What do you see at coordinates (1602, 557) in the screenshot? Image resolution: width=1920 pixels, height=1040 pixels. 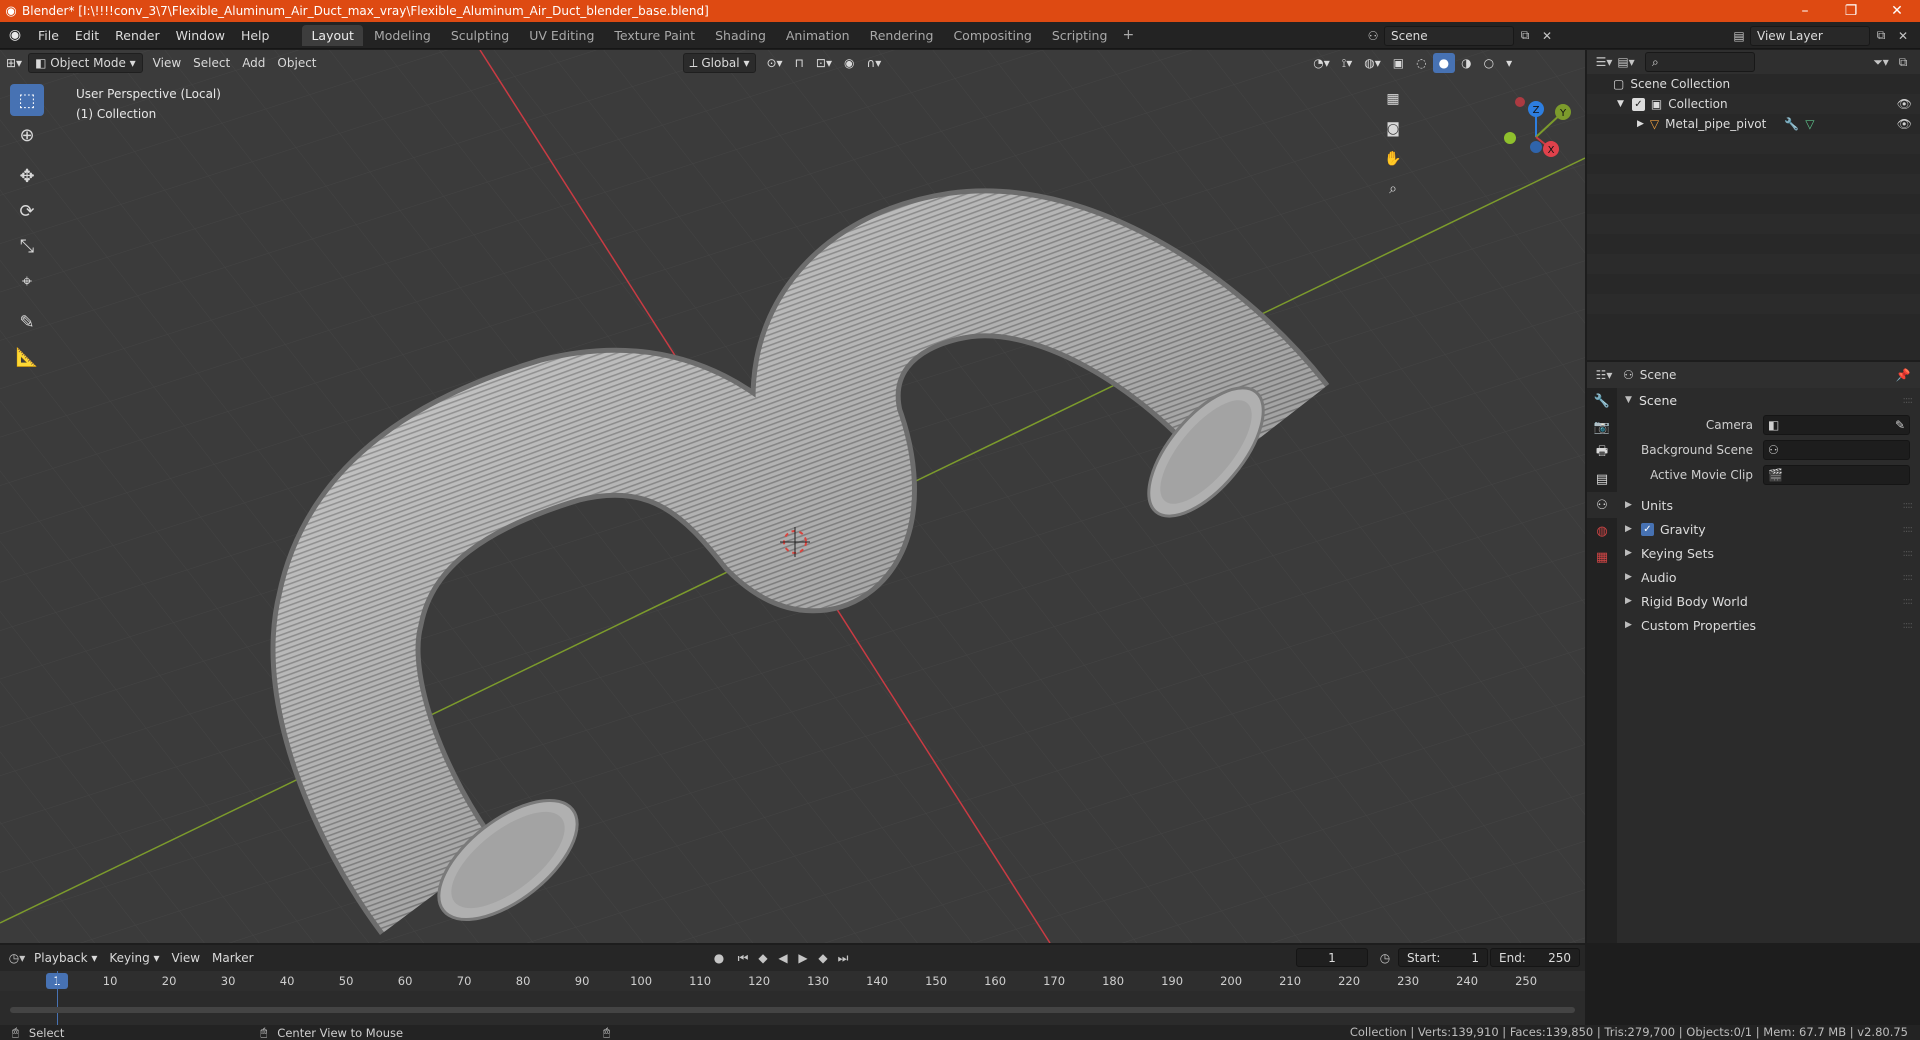 I see `texture-tab-icon: ▦` at bounding box center [1602, 557].